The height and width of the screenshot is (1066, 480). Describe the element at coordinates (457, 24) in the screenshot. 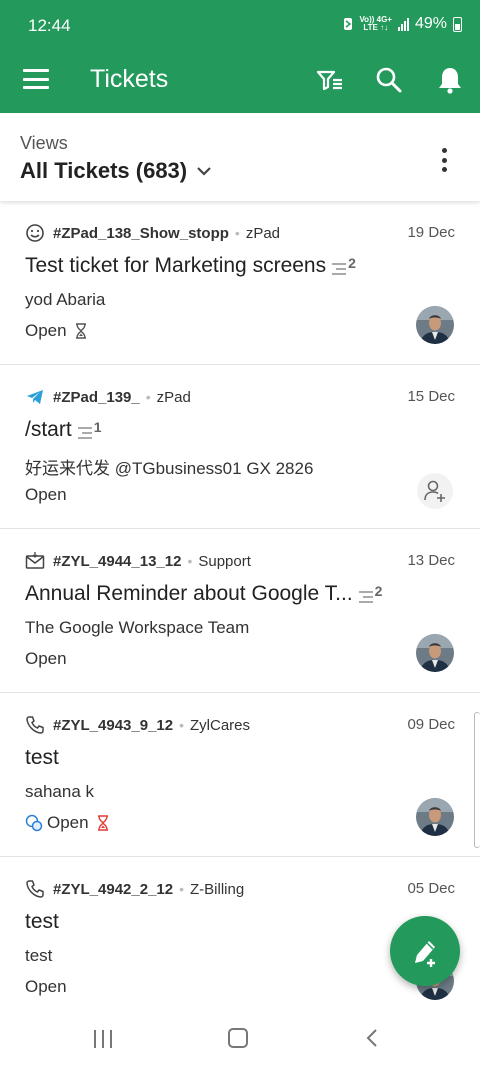

I see `battery-icon` at that location.